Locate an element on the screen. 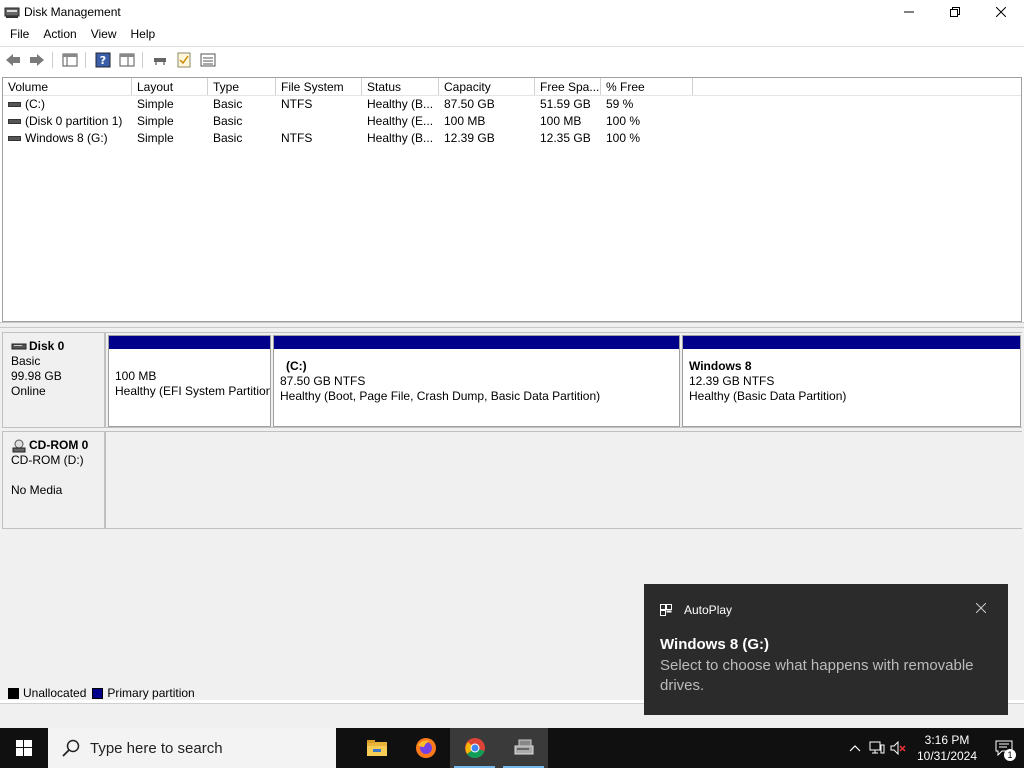 The image size is (1024, 768). free-space-cell: 100 MB is located at coordinates (561, 121).